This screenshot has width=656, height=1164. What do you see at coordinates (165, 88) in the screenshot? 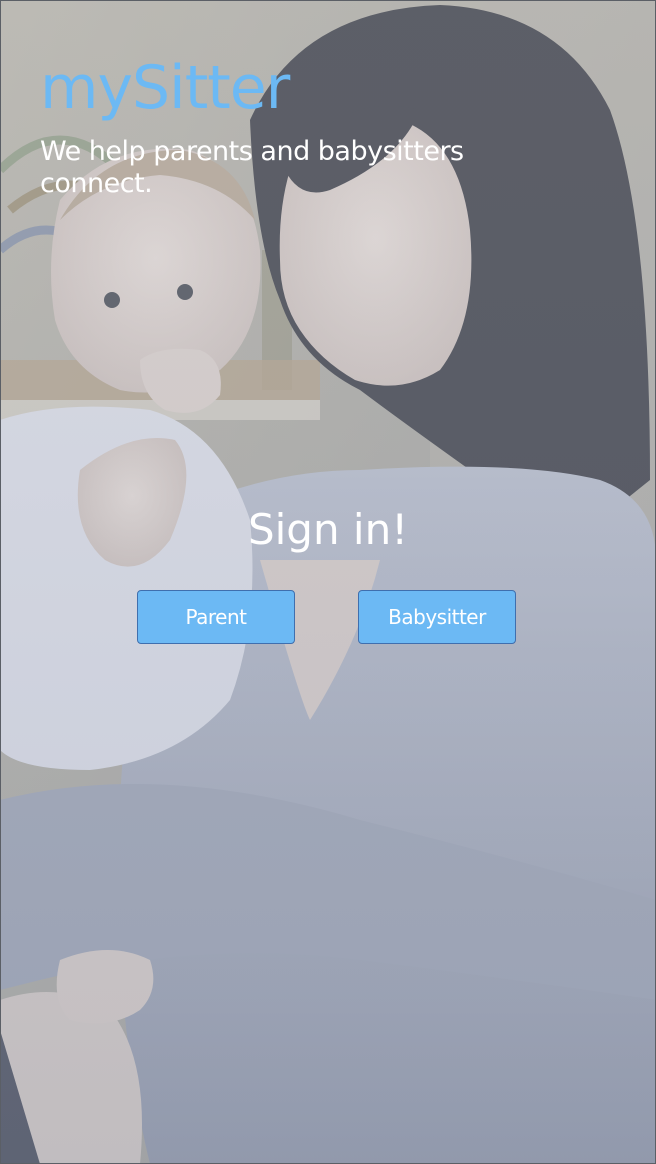
I see `app-logo-wordmark: mySitter` at bounding box center [165, 88].